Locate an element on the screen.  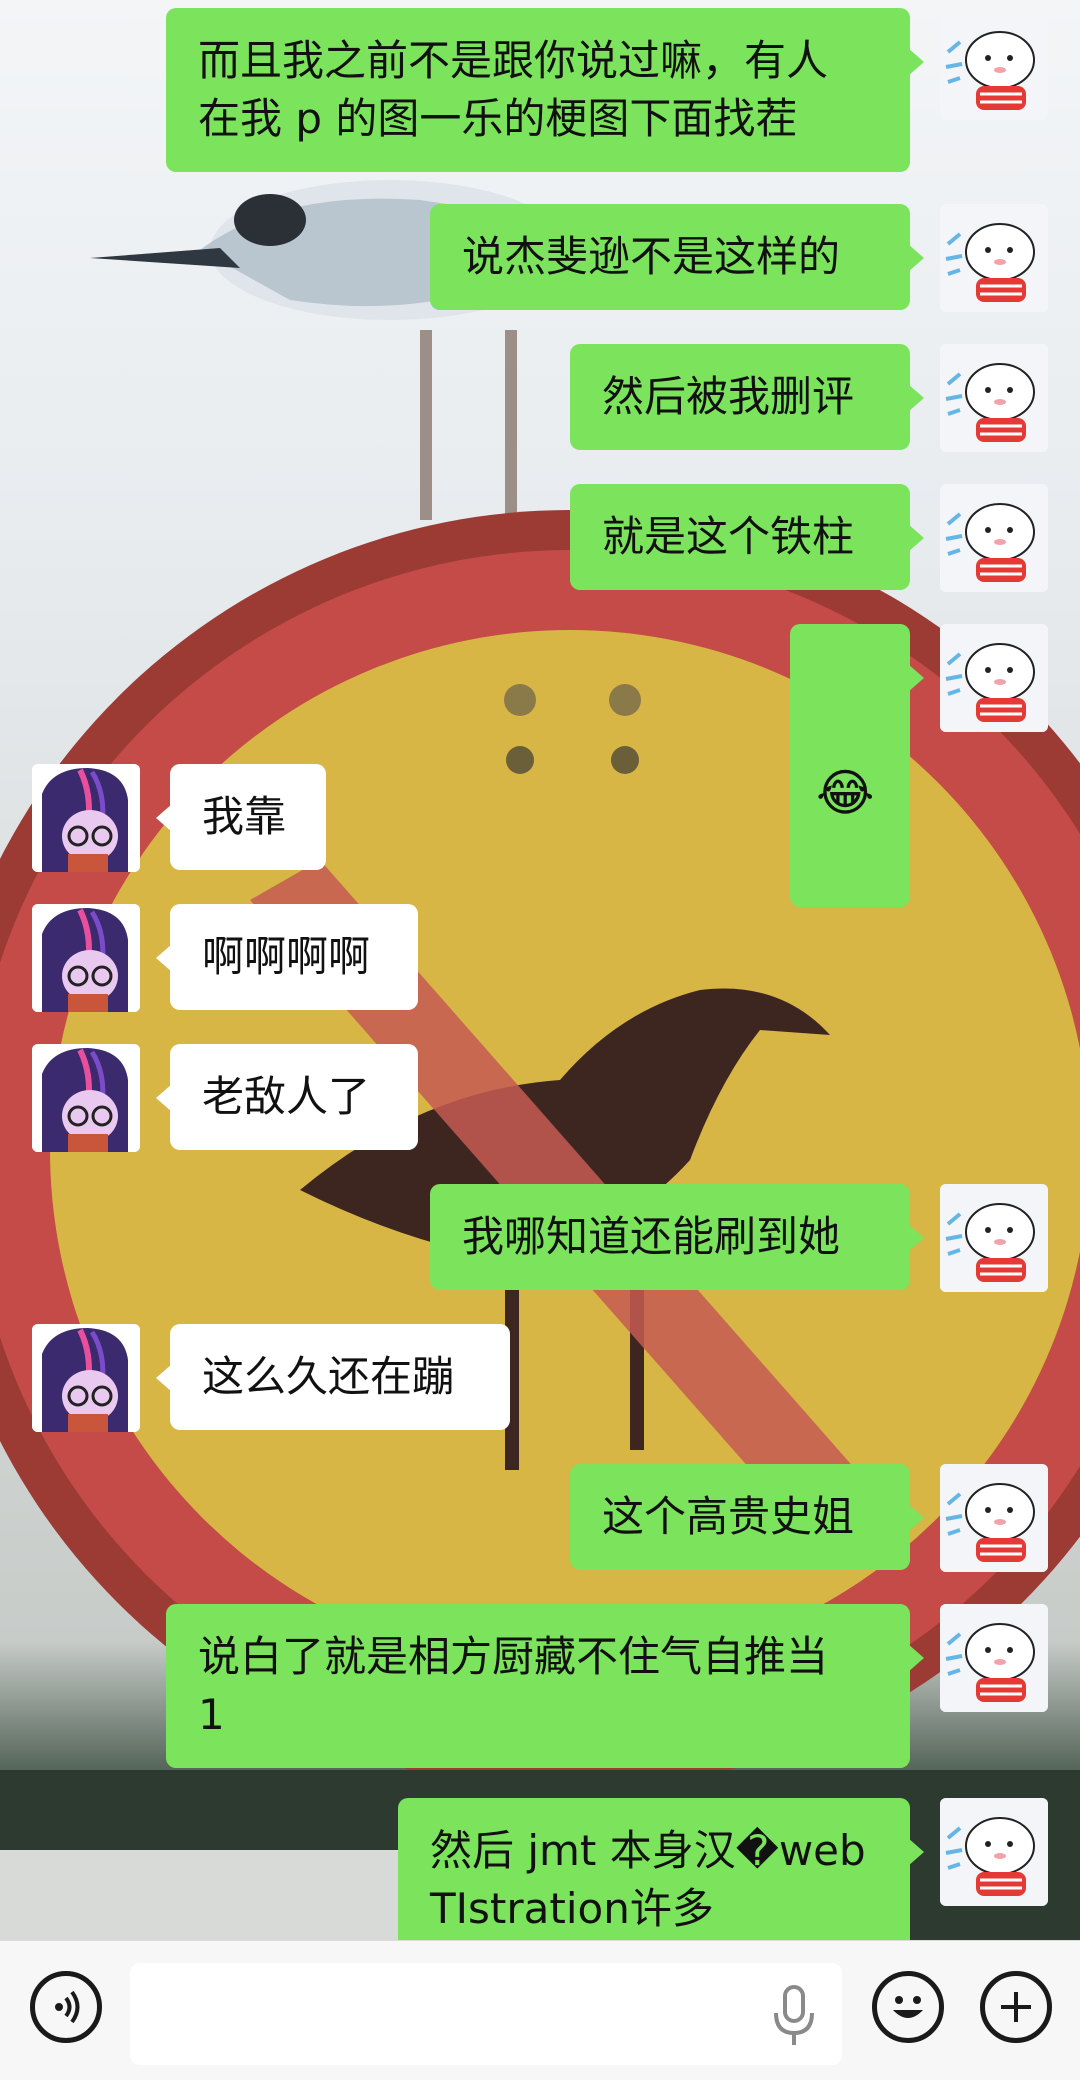
voice-wave-icon is located at coordinates (67, 2007).